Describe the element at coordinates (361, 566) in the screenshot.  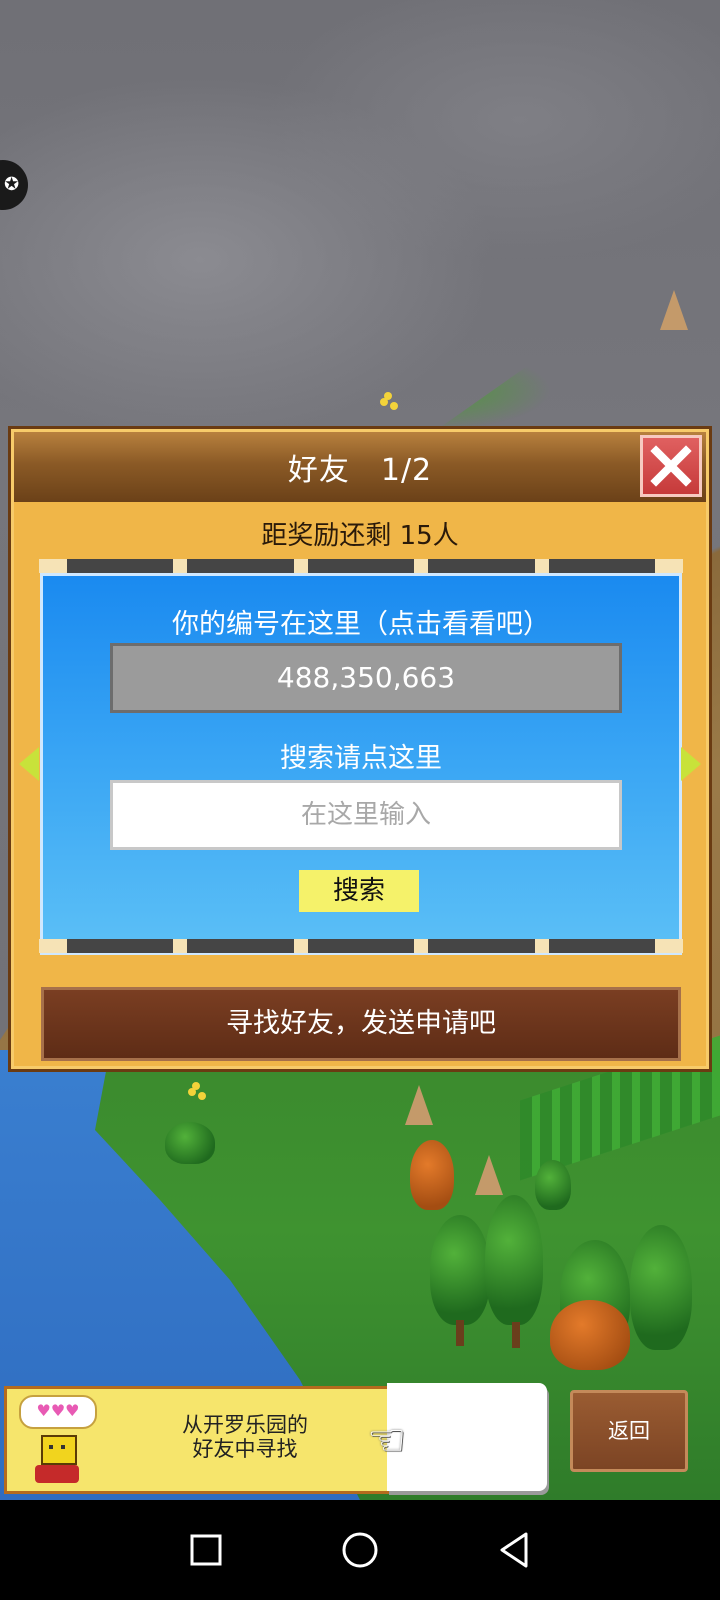
I see `decor-strip-top` at that location.